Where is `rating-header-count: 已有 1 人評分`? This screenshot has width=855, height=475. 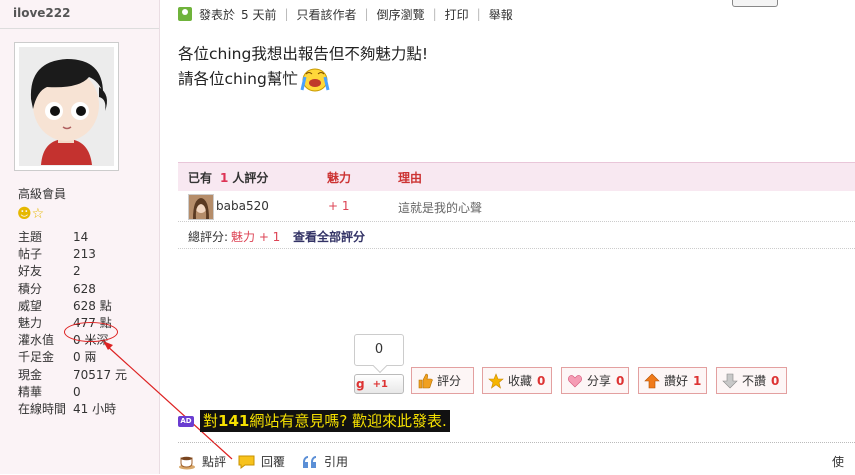 rating-header-count: 已有 1 人評分 is located at coordinates (228, 177).